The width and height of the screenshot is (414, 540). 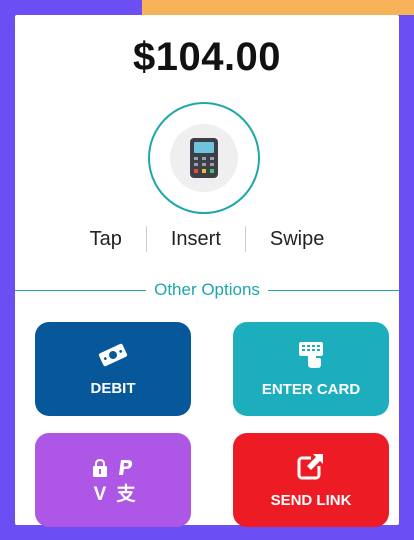 I want to click on applepay-icon, so click(x=100, y=470).